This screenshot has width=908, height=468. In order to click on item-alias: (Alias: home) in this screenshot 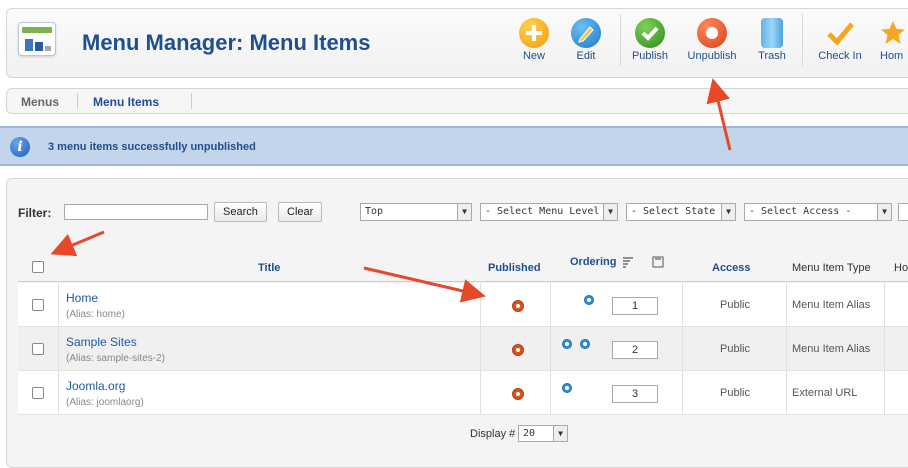, I will do `click(95, 314)`.